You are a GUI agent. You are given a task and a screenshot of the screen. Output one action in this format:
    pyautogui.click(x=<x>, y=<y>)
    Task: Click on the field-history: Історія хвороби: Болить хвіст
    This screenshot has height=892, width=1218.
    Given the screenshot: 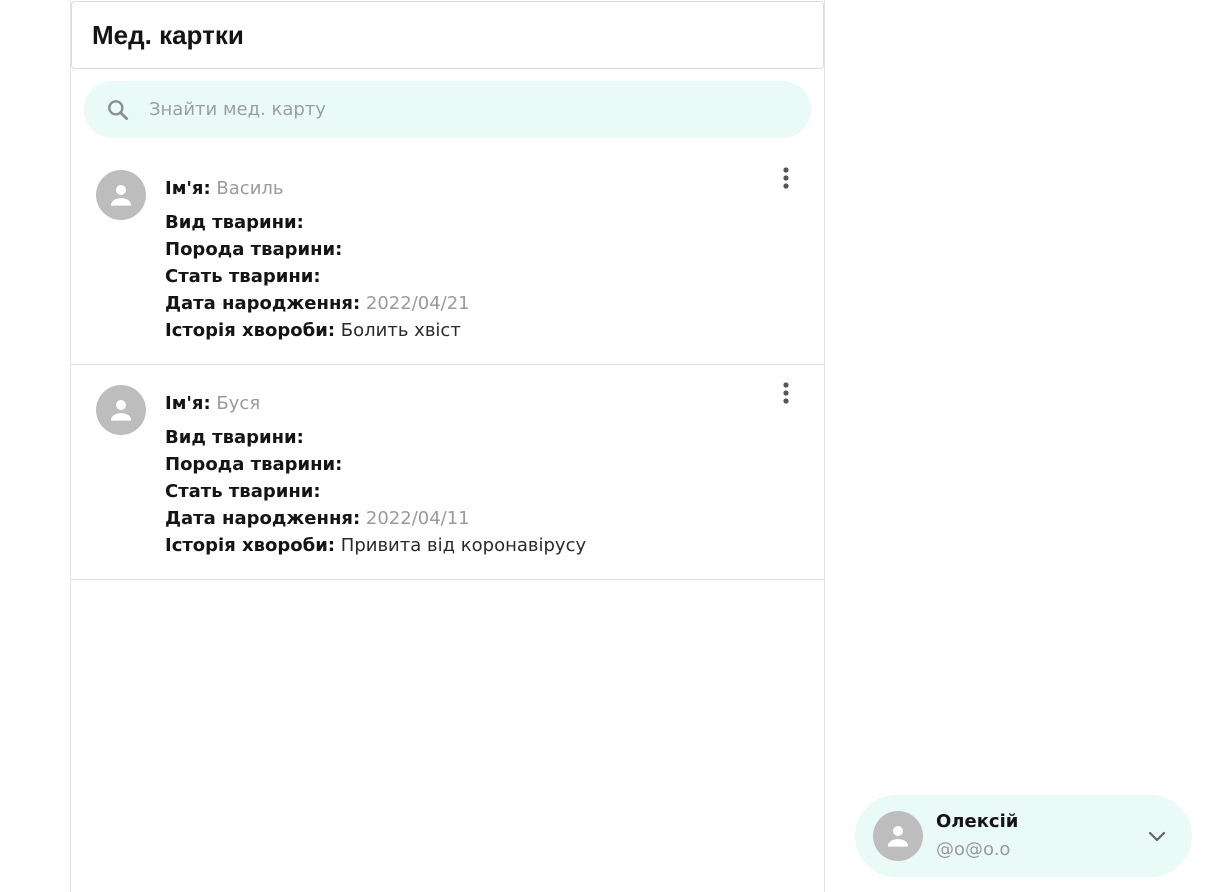 What is the action you would take?
    pyautogui.click(x=317, y=330)
    